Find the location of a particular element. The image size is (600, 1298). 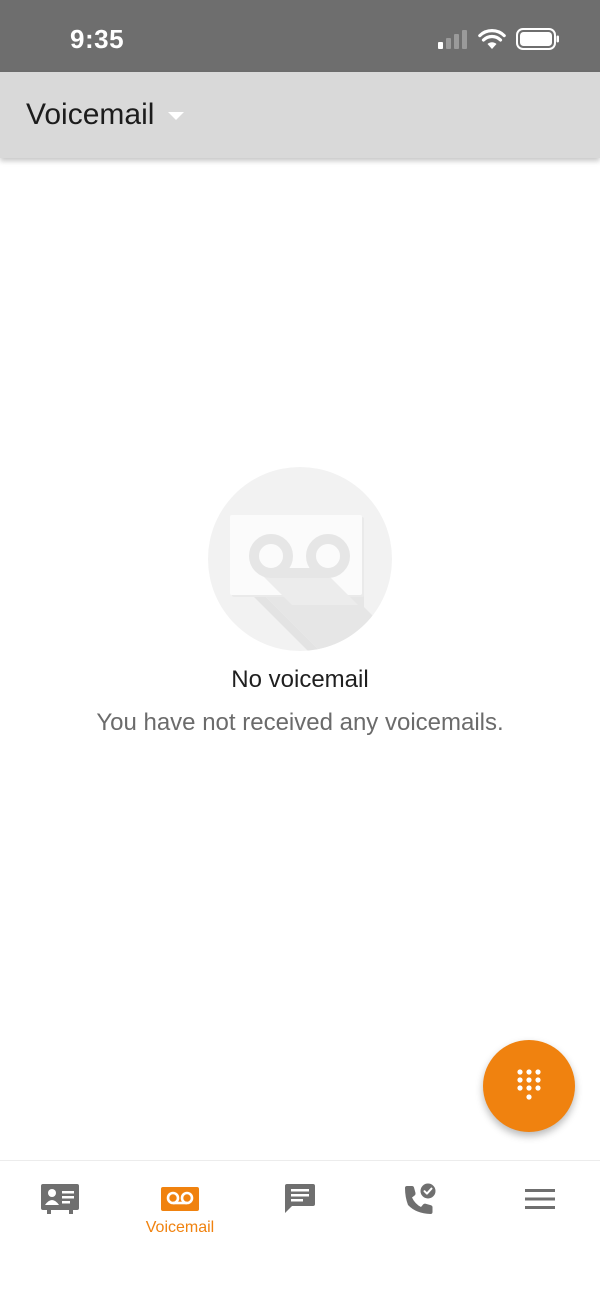

nav-item-contacts is located at coordinates (60, 1206).